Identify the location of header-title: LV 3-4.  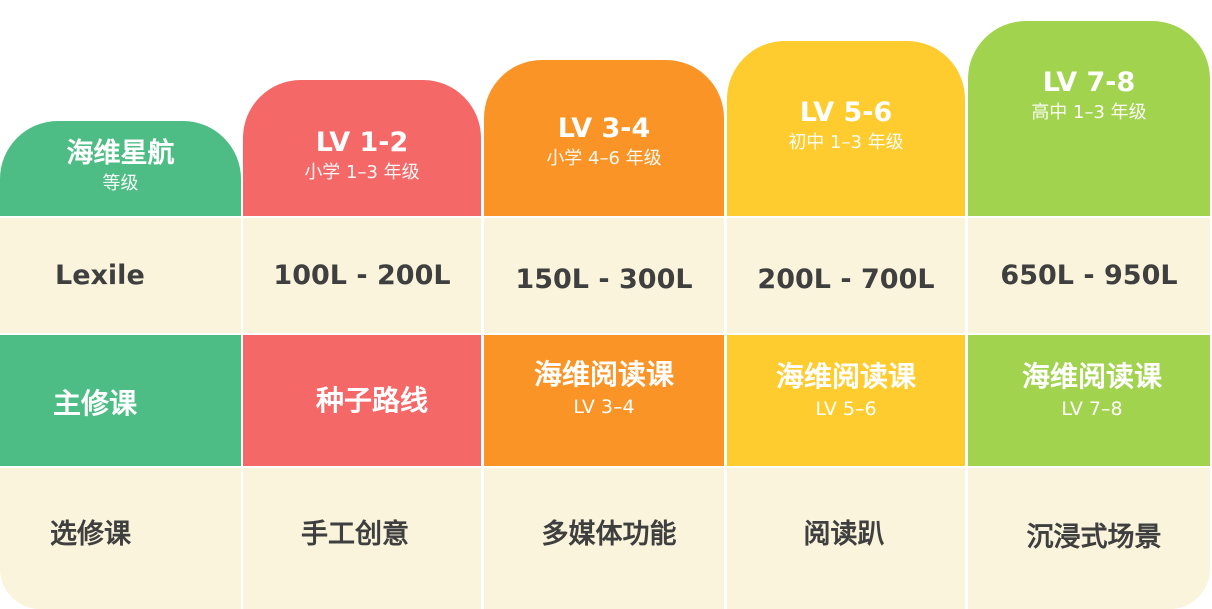
(604, 128).